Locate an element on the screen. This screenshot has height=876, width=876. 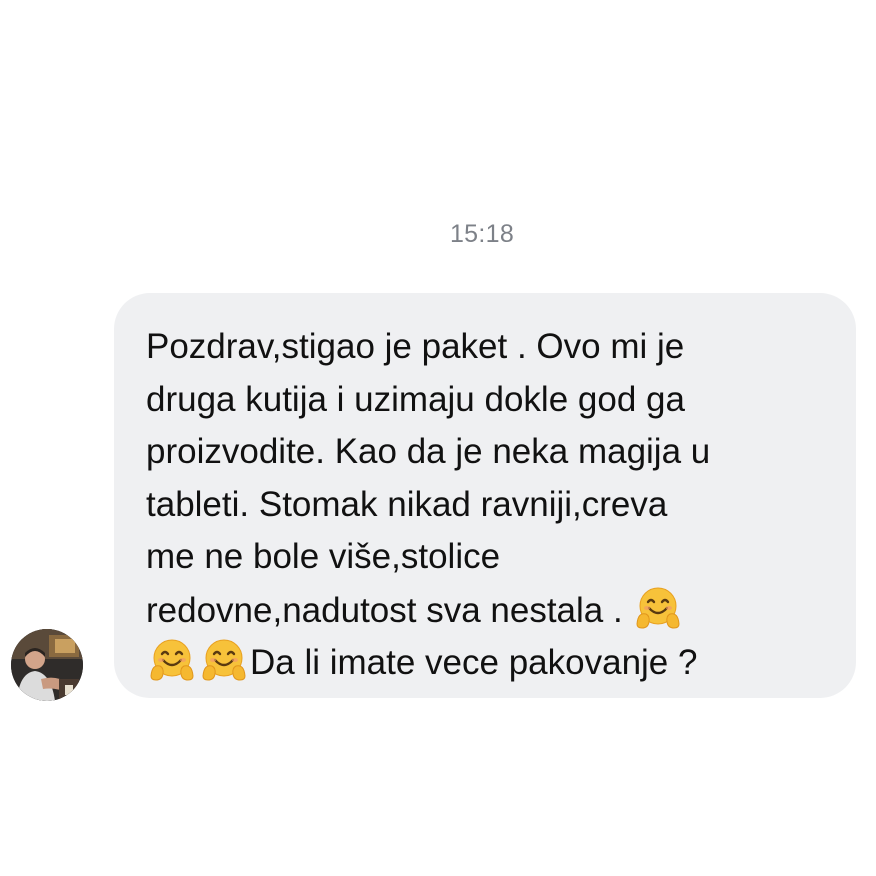
message-line-text: Da li imate vece pakovanje ? is located at coordinates (474, 662).